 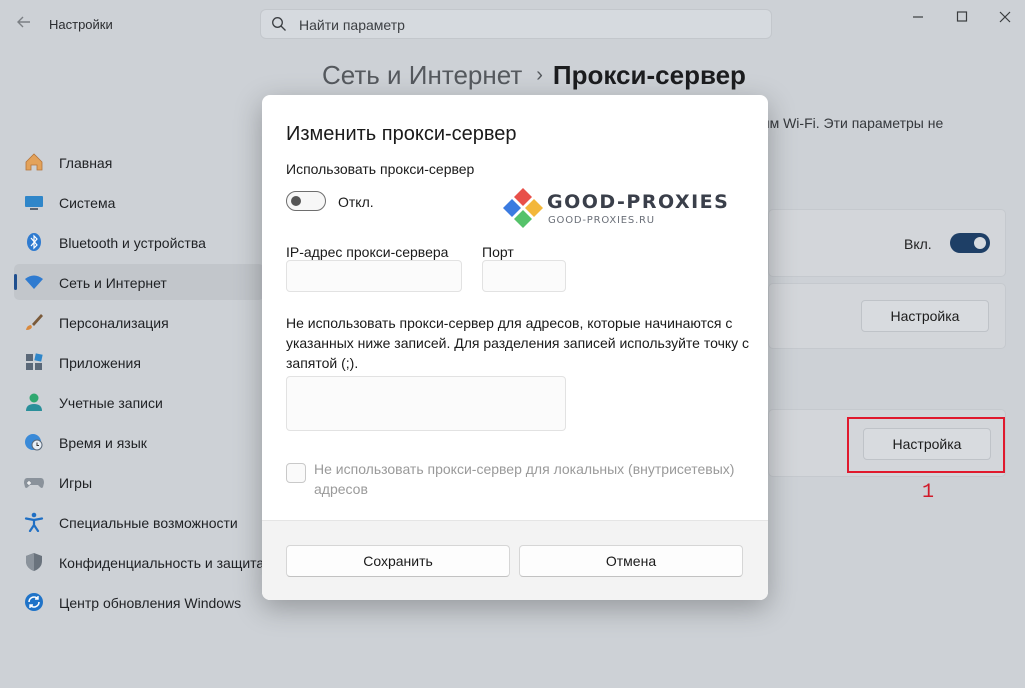 What do you see at coordinates (279, 24) in the screenshot?
I see `search-icon` at bounding box center [279, 24].